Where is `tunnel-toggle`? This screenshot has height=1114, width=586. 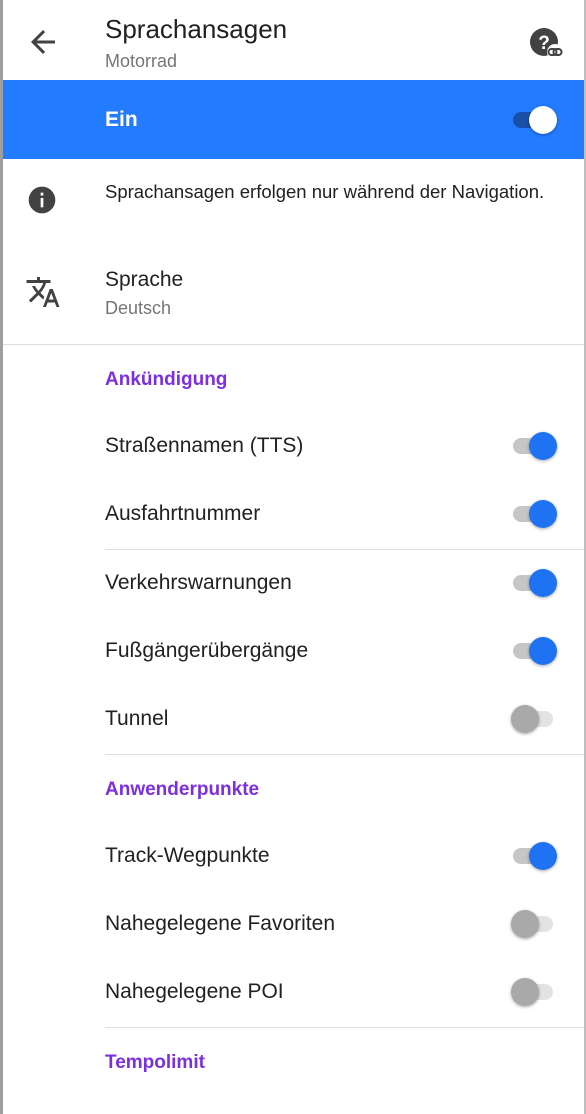 tunnel-toggle is located at coordinates (534, 718).